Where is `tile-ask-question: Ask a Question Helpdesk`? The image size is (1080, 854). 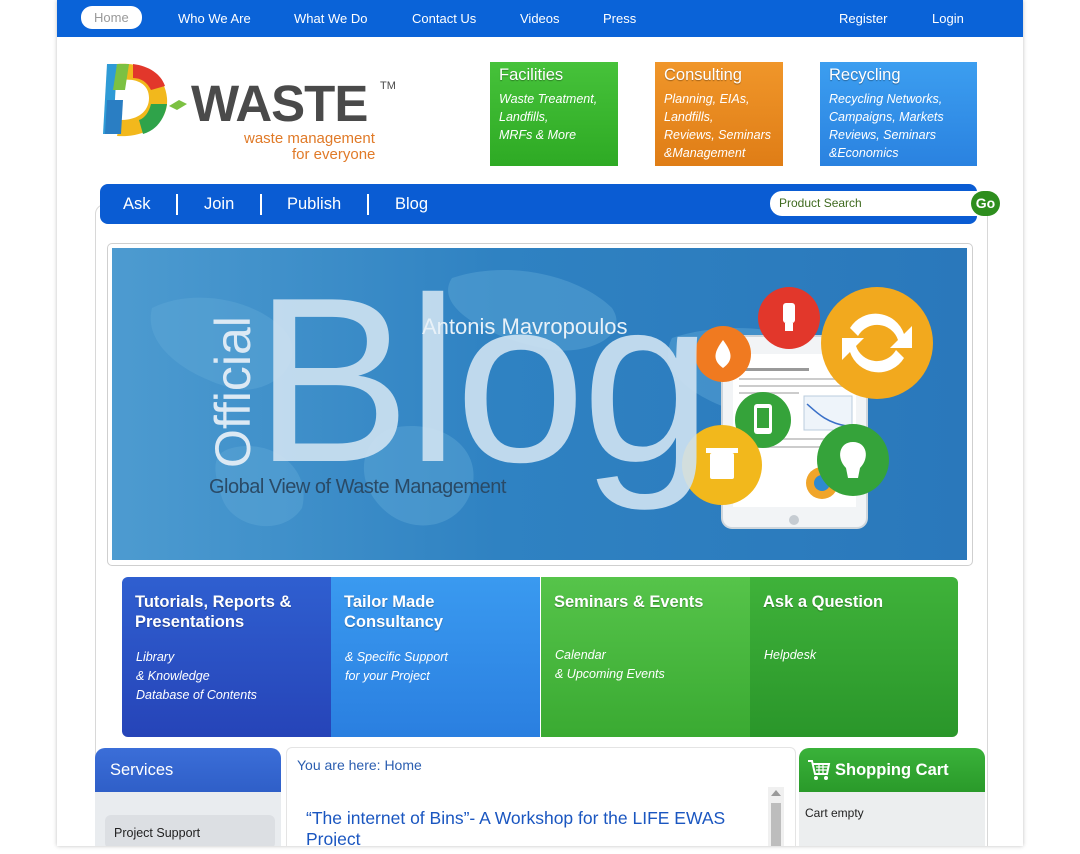
tile-ask-question: Ask a Question Helpdesk is located at coordinates (854, 657).